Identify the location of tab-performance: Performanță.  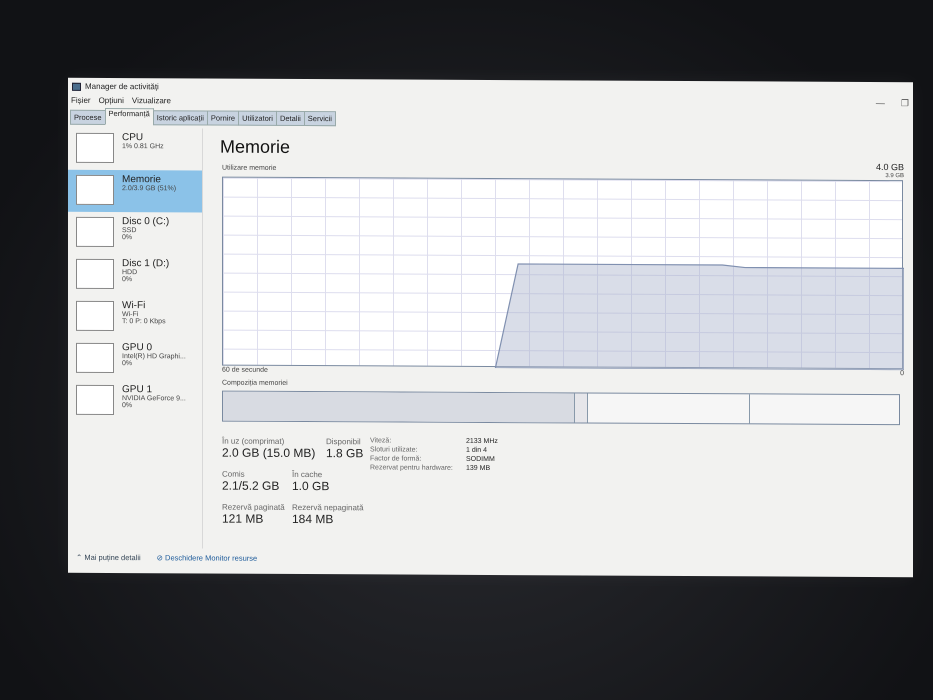
(129, 116).